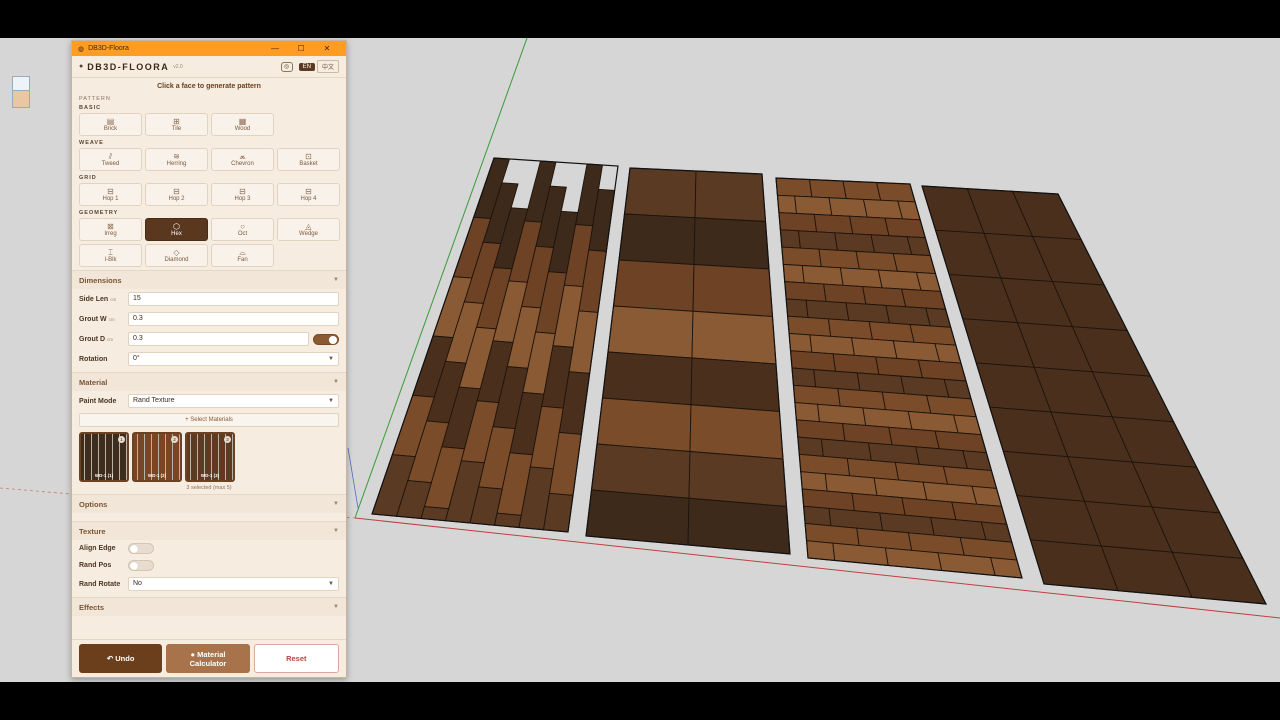 Image resolution: width=1280 pixels, height=720 pixels. I want to click on pattern-button-wood: ▦ Wood, so click(242, 124).